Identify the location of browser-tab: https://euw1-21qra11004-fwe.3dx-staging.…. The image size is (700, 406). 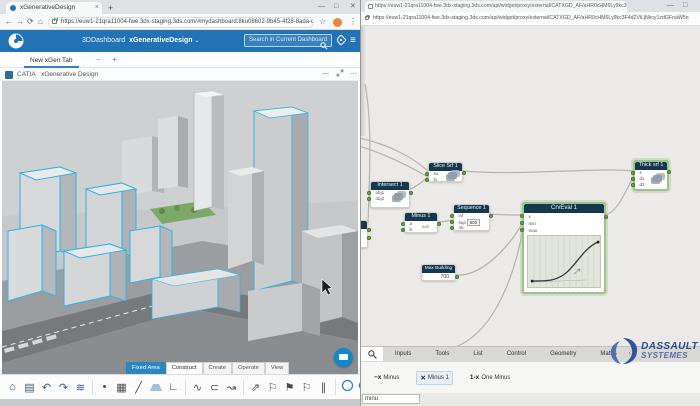
(496, 6).